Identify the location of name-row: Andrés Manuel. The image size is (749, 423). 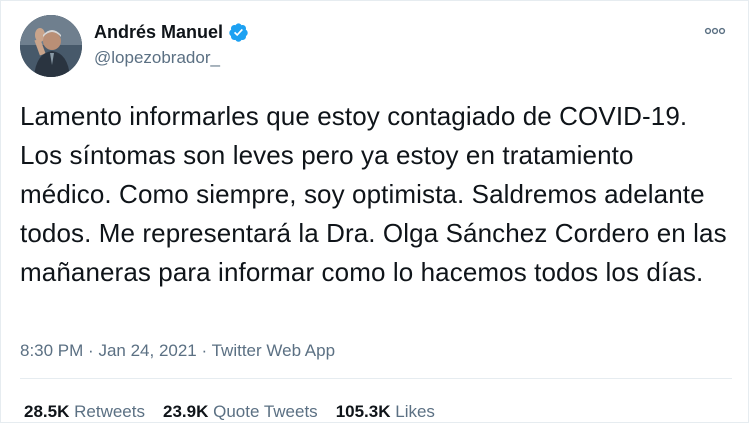
(171, 32).